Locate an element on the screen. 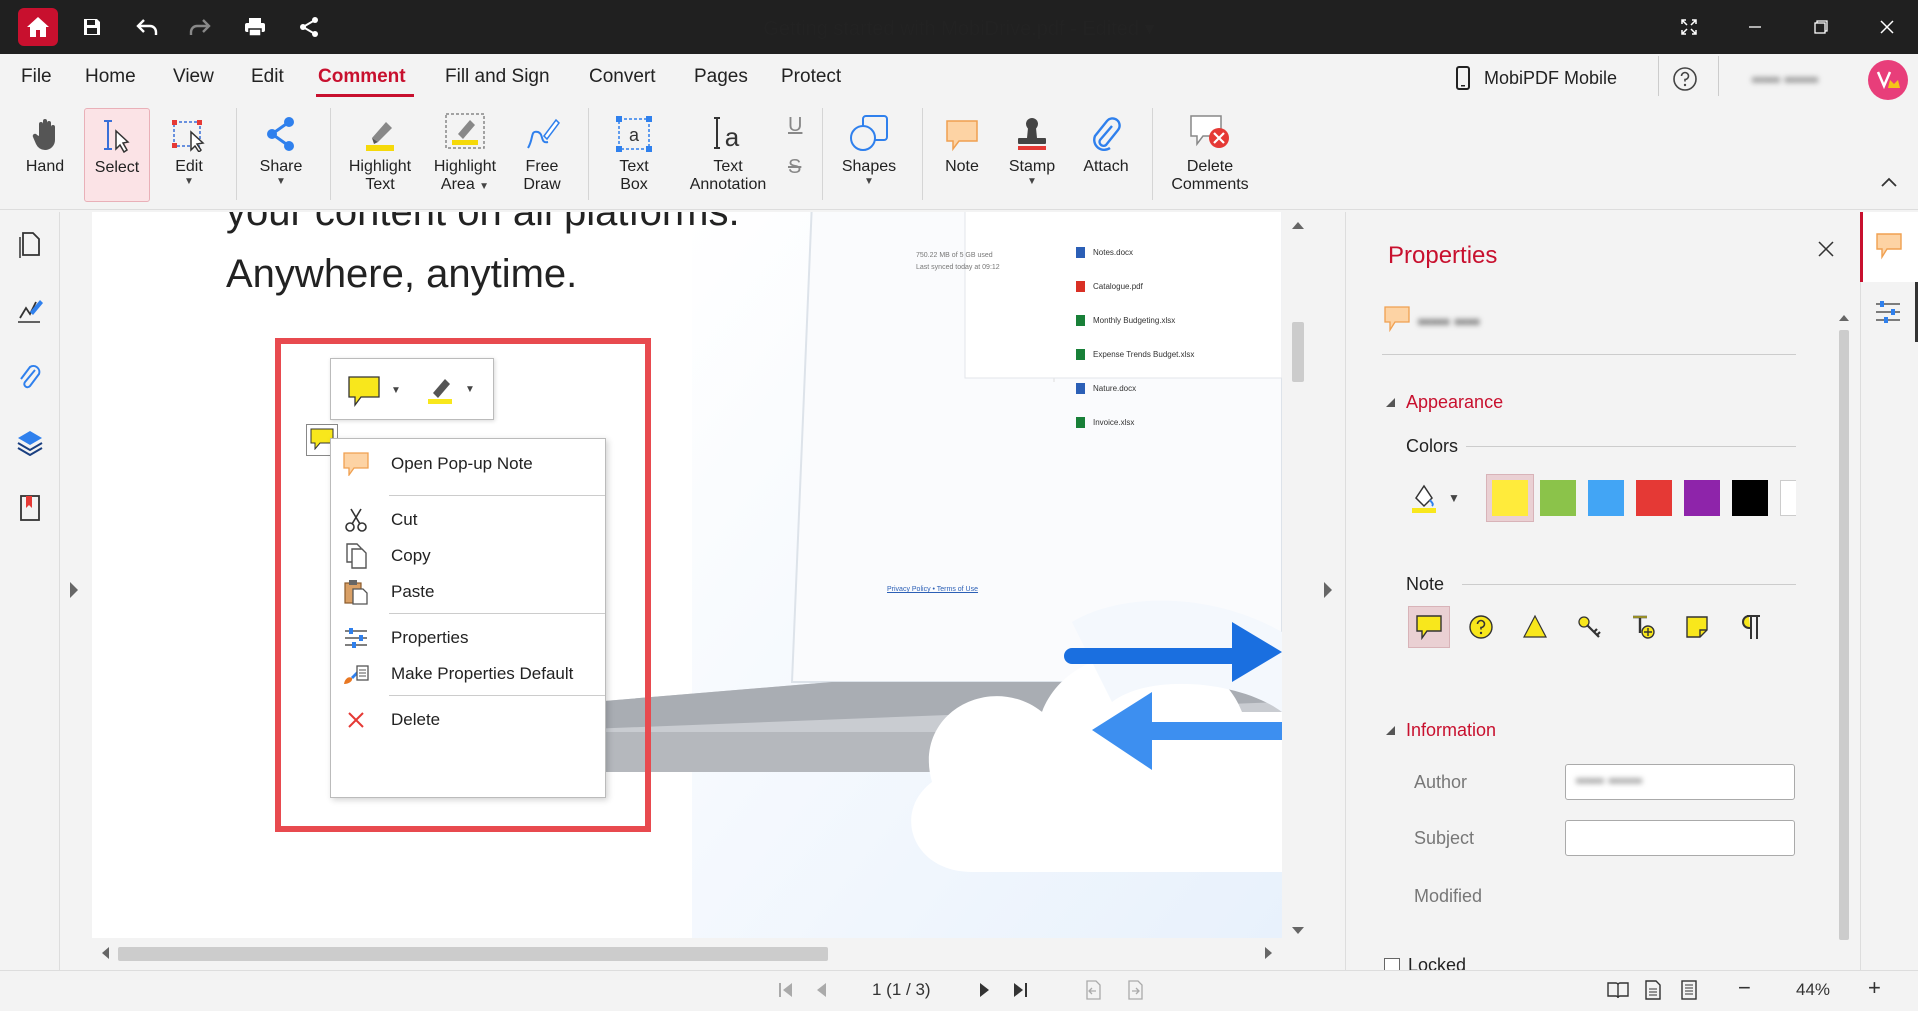 The width and height of the screenshot is (1918, 1011). redo-button is located at coordinates (200, 27).